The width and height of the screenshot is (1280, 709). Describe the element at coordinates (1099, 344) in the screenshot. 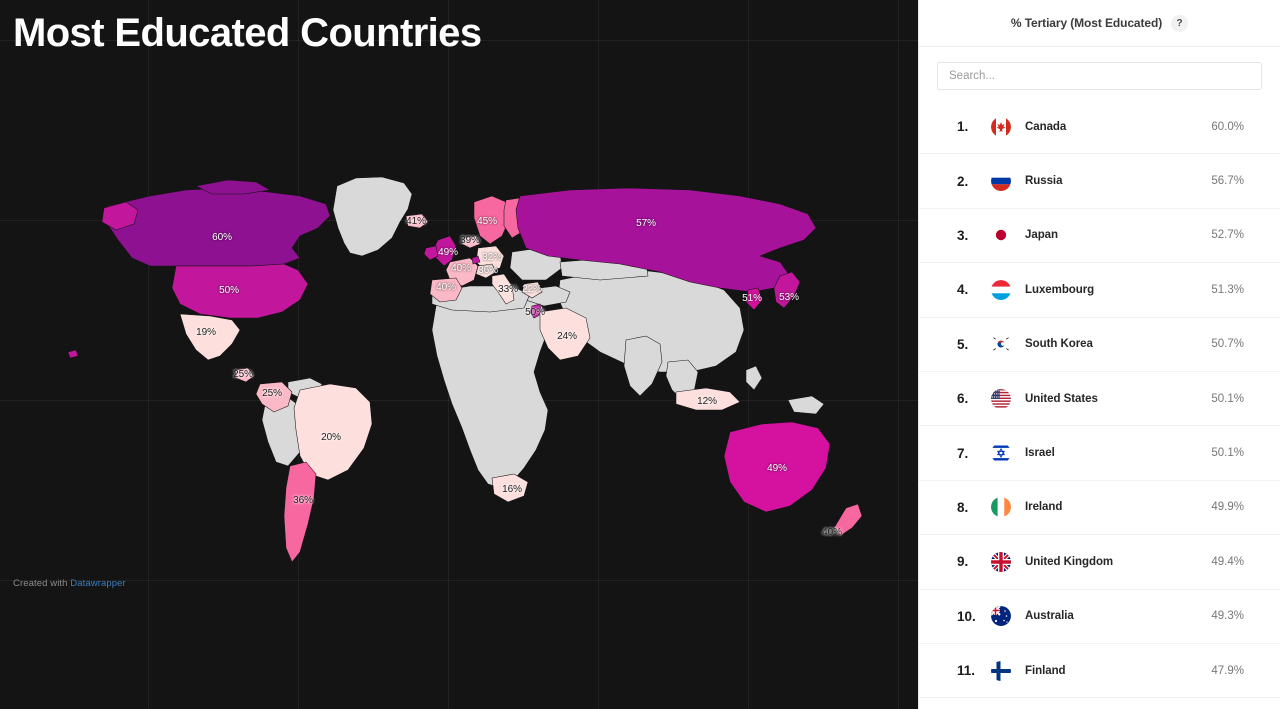

I see `ranking-row: 5. South Korea 50.7%` at that location.